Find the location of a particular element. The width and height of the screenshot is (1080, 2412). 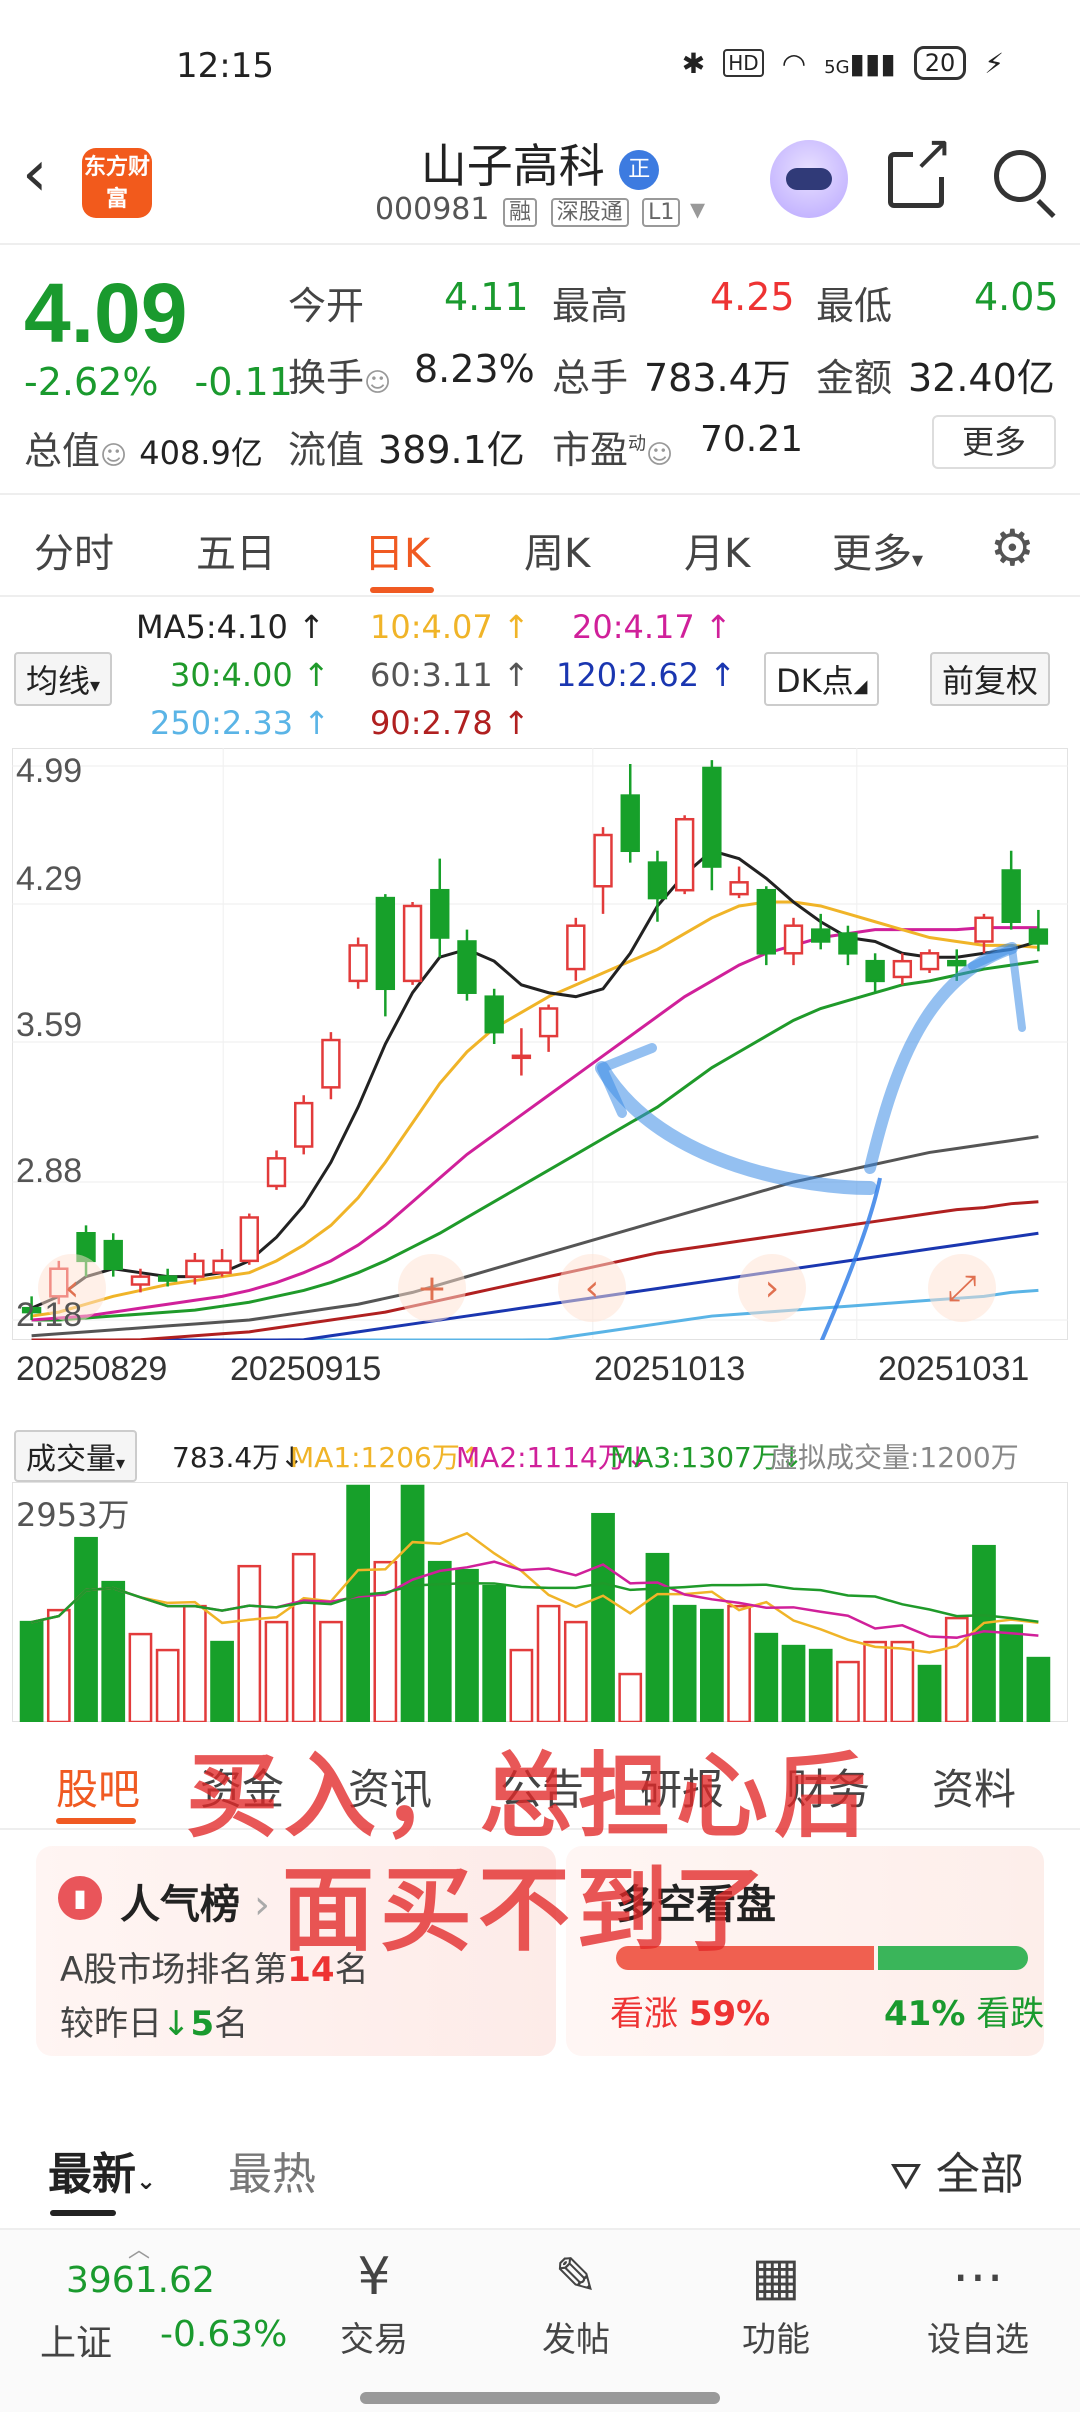

stock-header: ‹ 东方财富 山子高科 正 000981 融 深股通 L1 ▾ is located at coordinates (540, 182).